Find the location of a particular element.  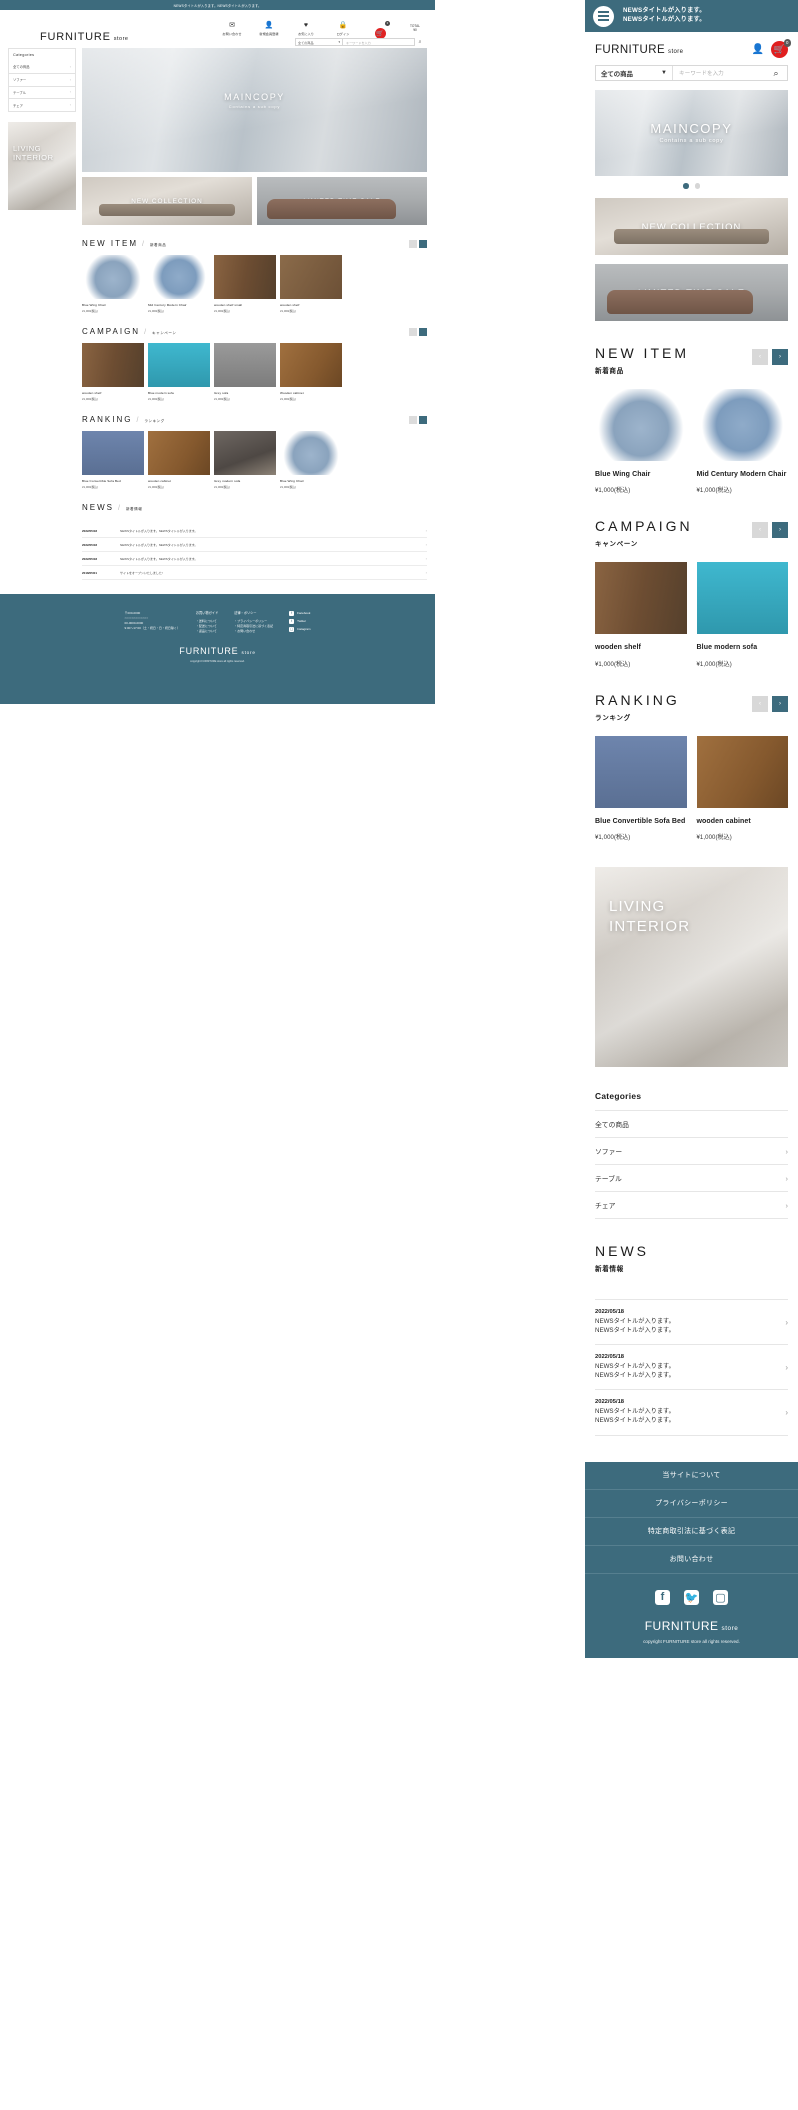

sns-link-instagram: ▢ is located at coordinates (720, 1597).